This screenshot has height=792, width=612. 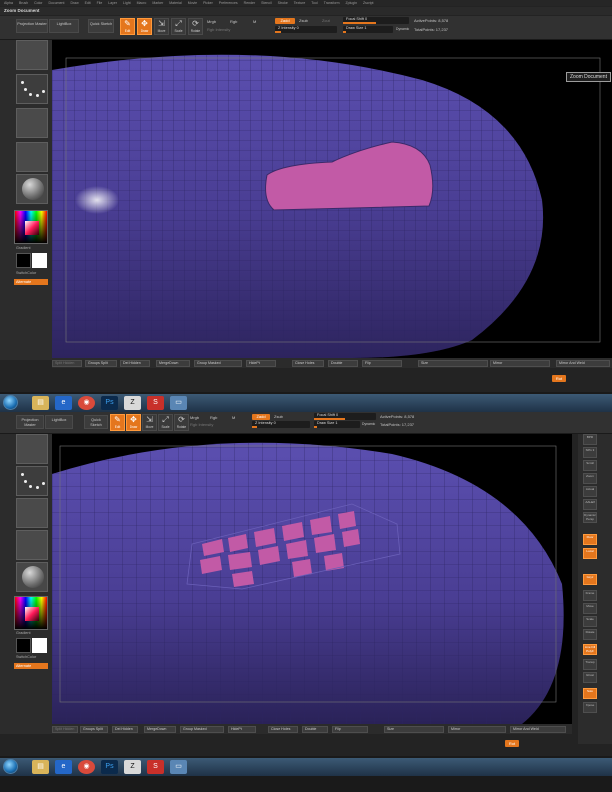 I want to click on del-hidden-button: Del Hidden, so click(x=135, y=363).